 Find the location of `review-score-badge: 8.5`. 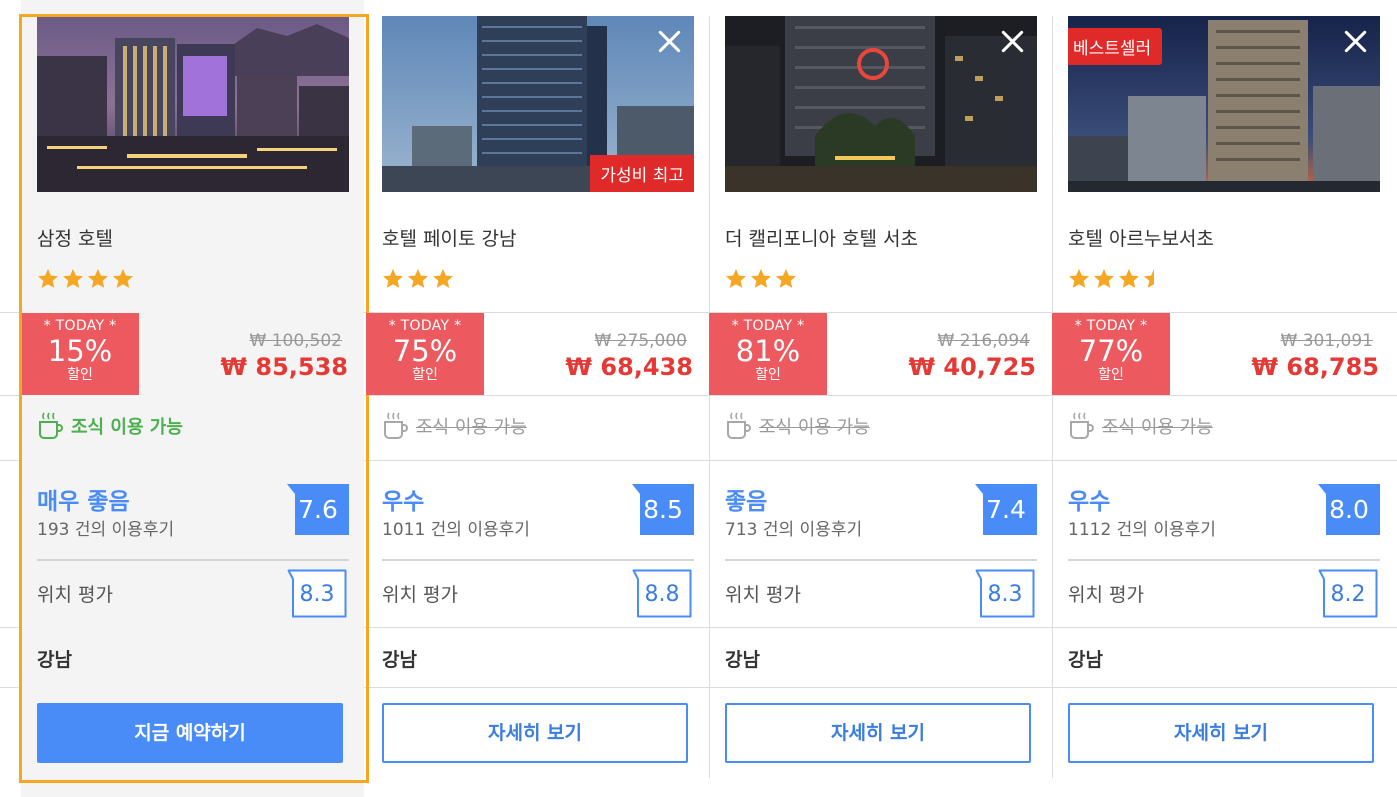

review-score-badge: 8.5 is located at coordinates (663, 509).